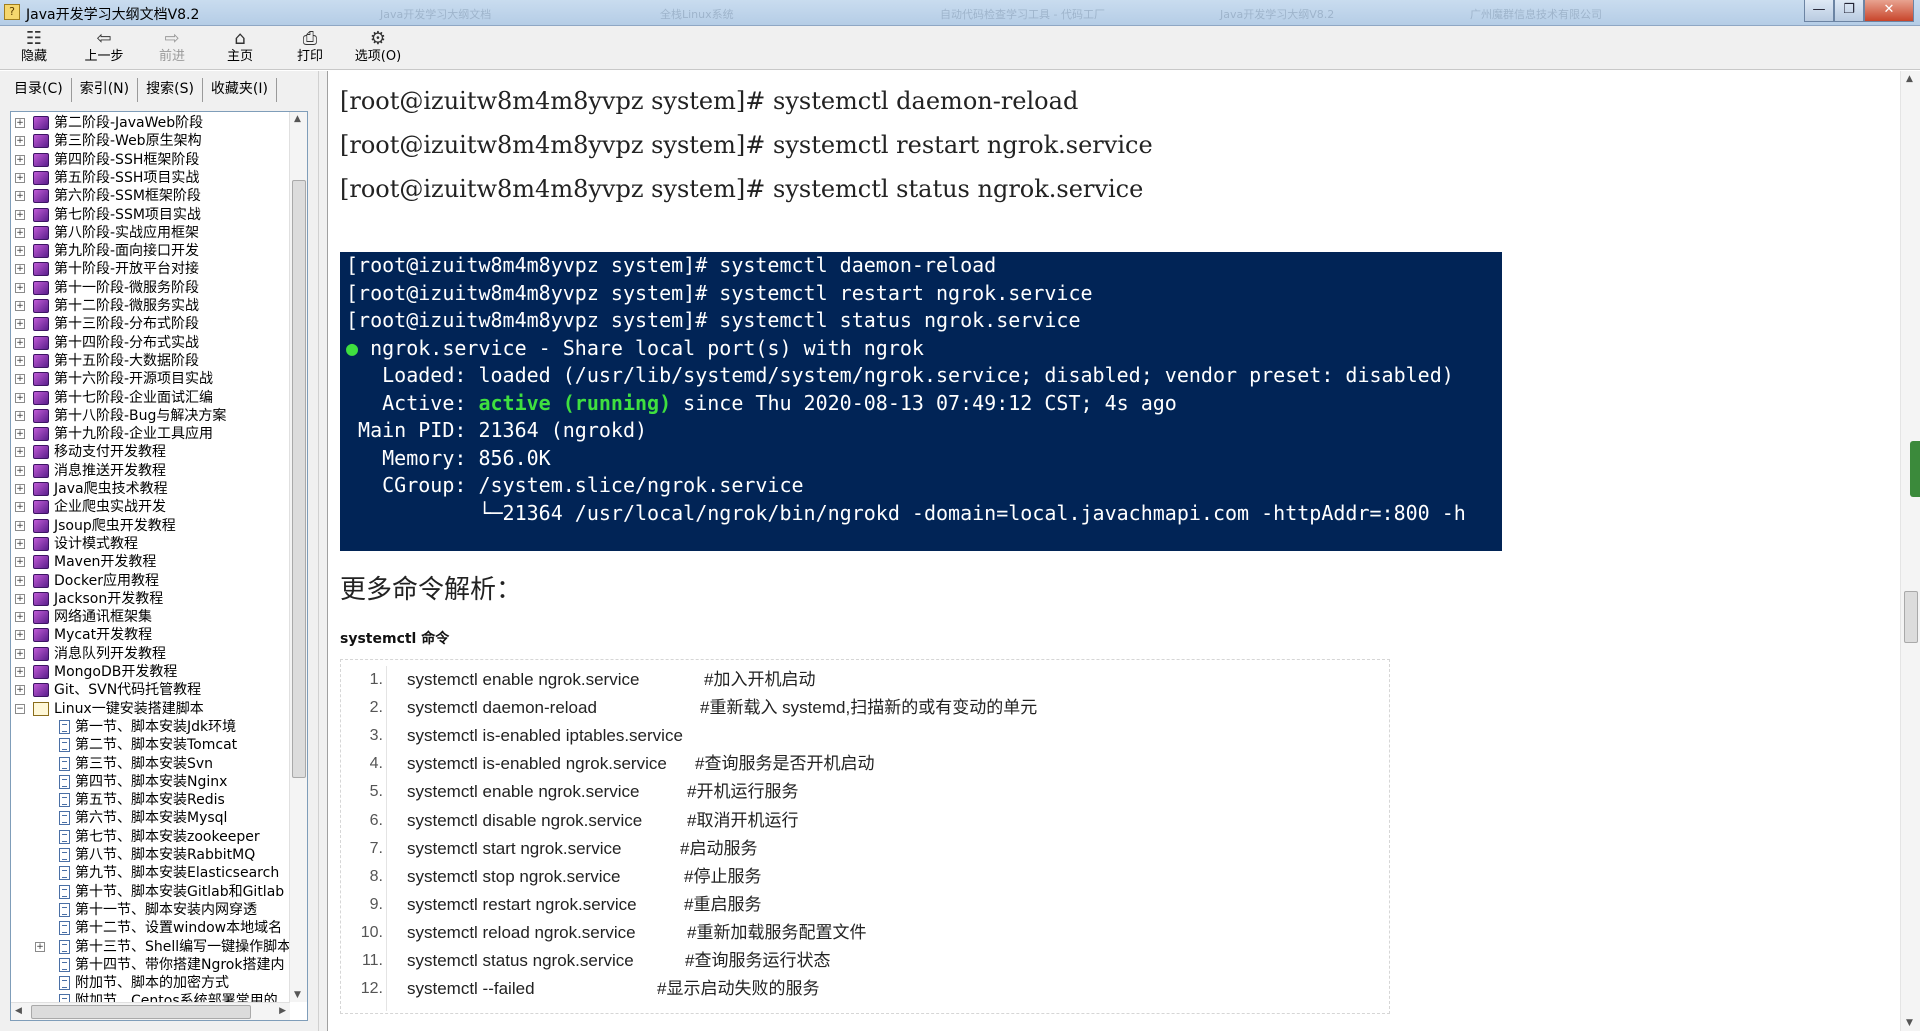 This screenshot has width=1920, height=1031. Describe the element at coordinates (150, 617) in the screenshot. I see `tree-item-book: + 网络通讯框架集` at that location.